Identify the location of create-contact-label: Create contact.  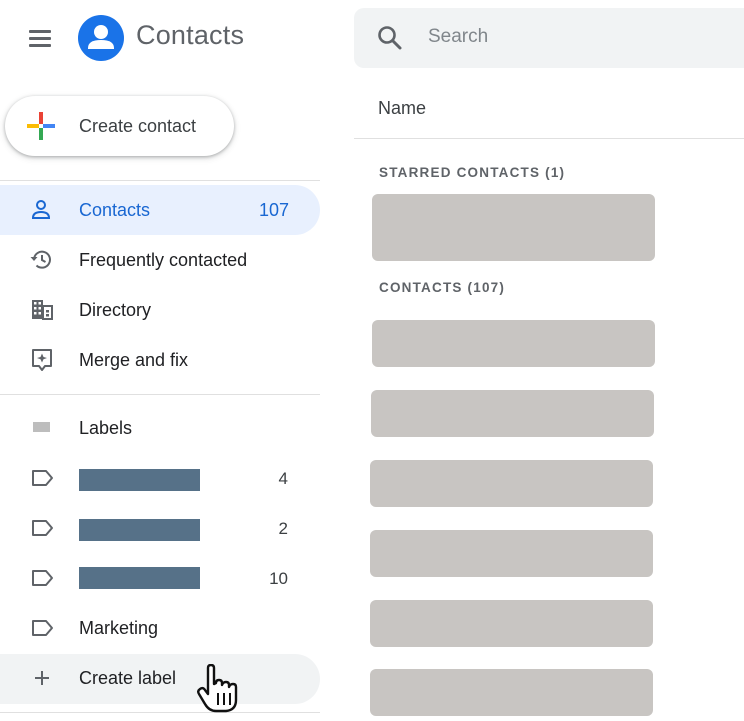
(138, 126).